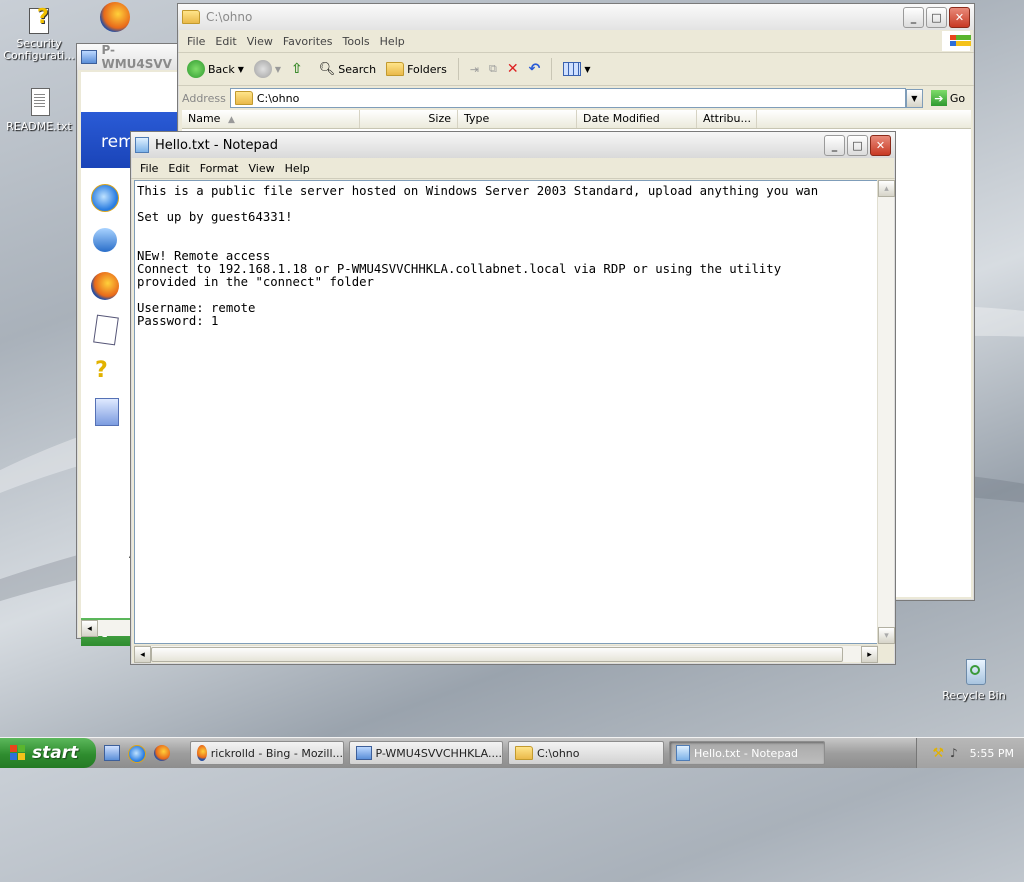 This screenshot has width=1024, height=882. What do you see at coordinates (513, 168) in the screenshot?
I see `notepad-menubar: File Edit Format View Help` at bounding box center [513, 168].